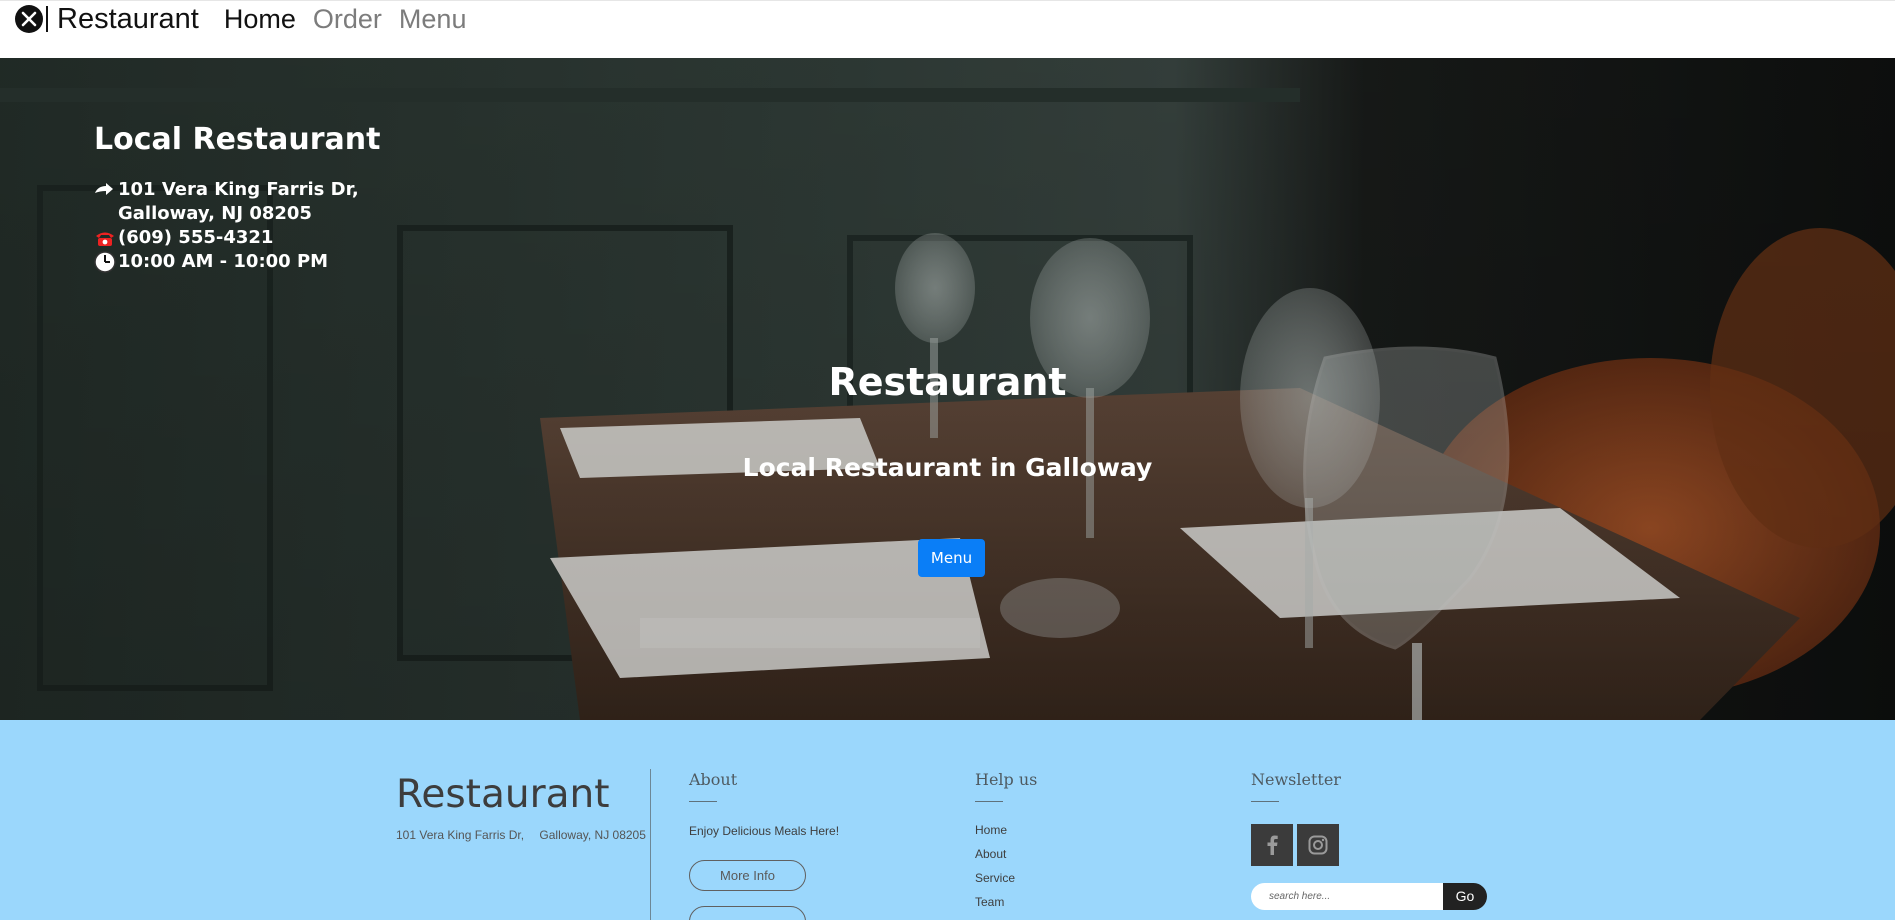 This screenshot has width=1895, height=920. Describe the element at coordinates (713, 779) in the screenshot. I see `about-heading: About` at that location.